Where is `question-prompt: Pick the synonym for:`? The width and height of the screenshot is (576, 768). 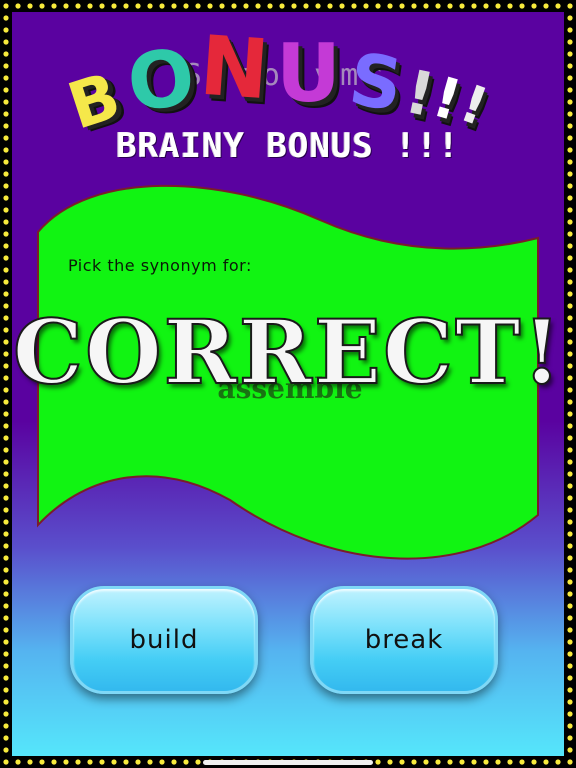 question-prompt: Pick the synonym for: is located at coordinates (160, 265).